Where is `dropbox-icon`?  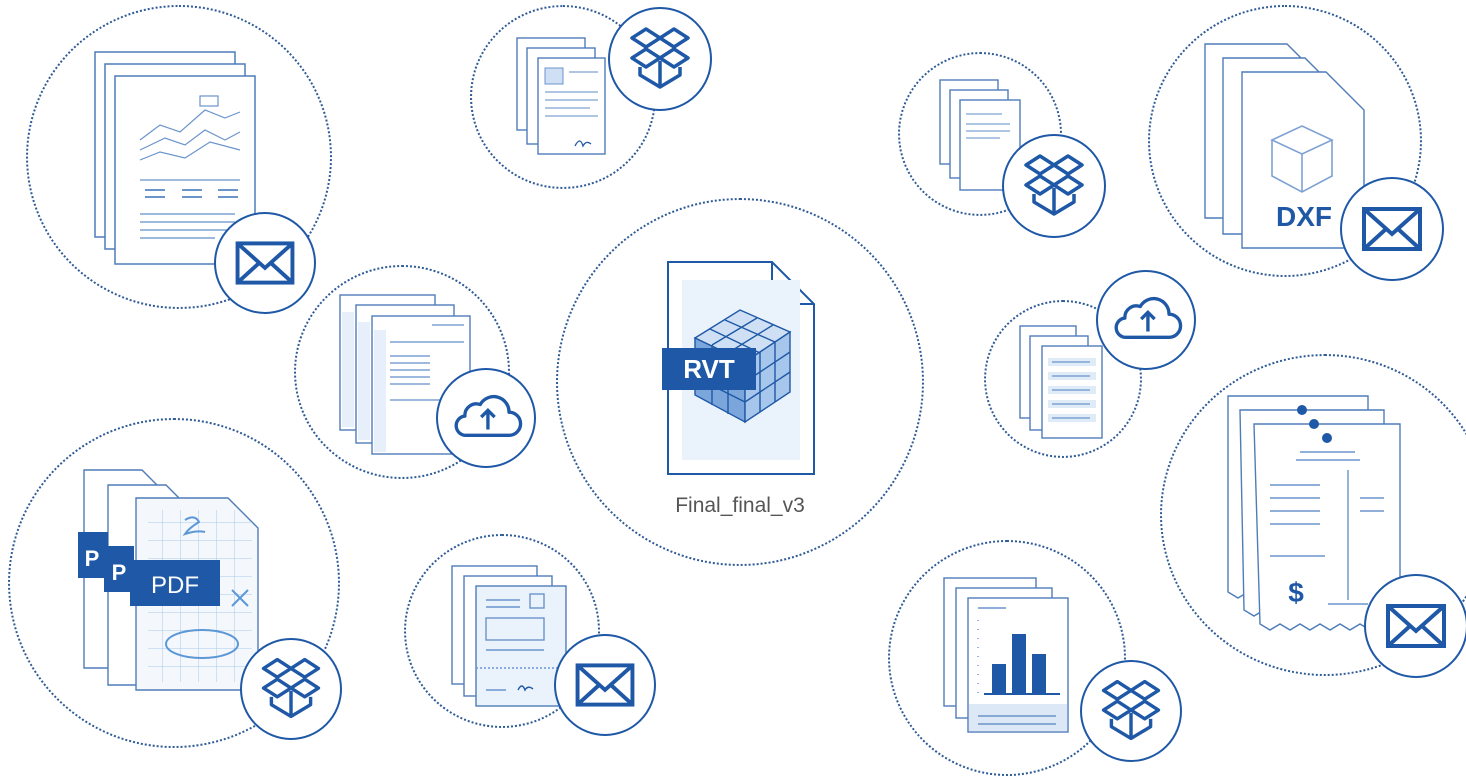
dropbox-icon is located at coordinates (1131, 711).